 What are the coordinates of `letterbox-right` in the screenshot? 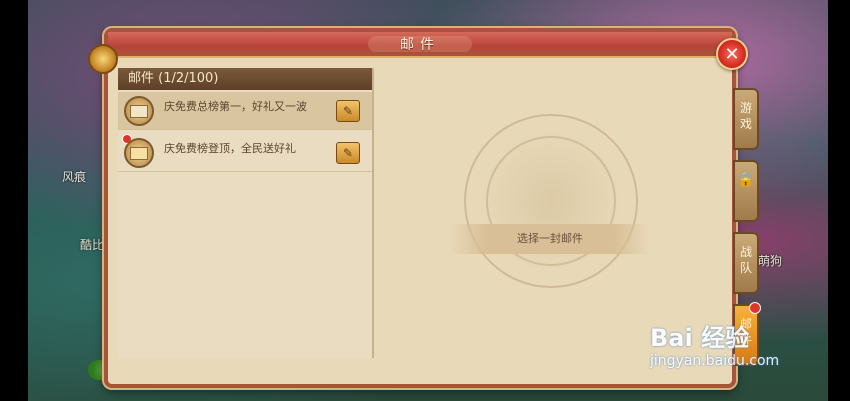 It's located at (839, 200).